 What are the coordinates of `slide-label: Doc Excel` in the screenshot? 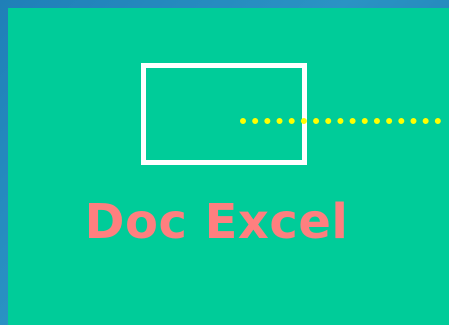 It's located at (216, 222).